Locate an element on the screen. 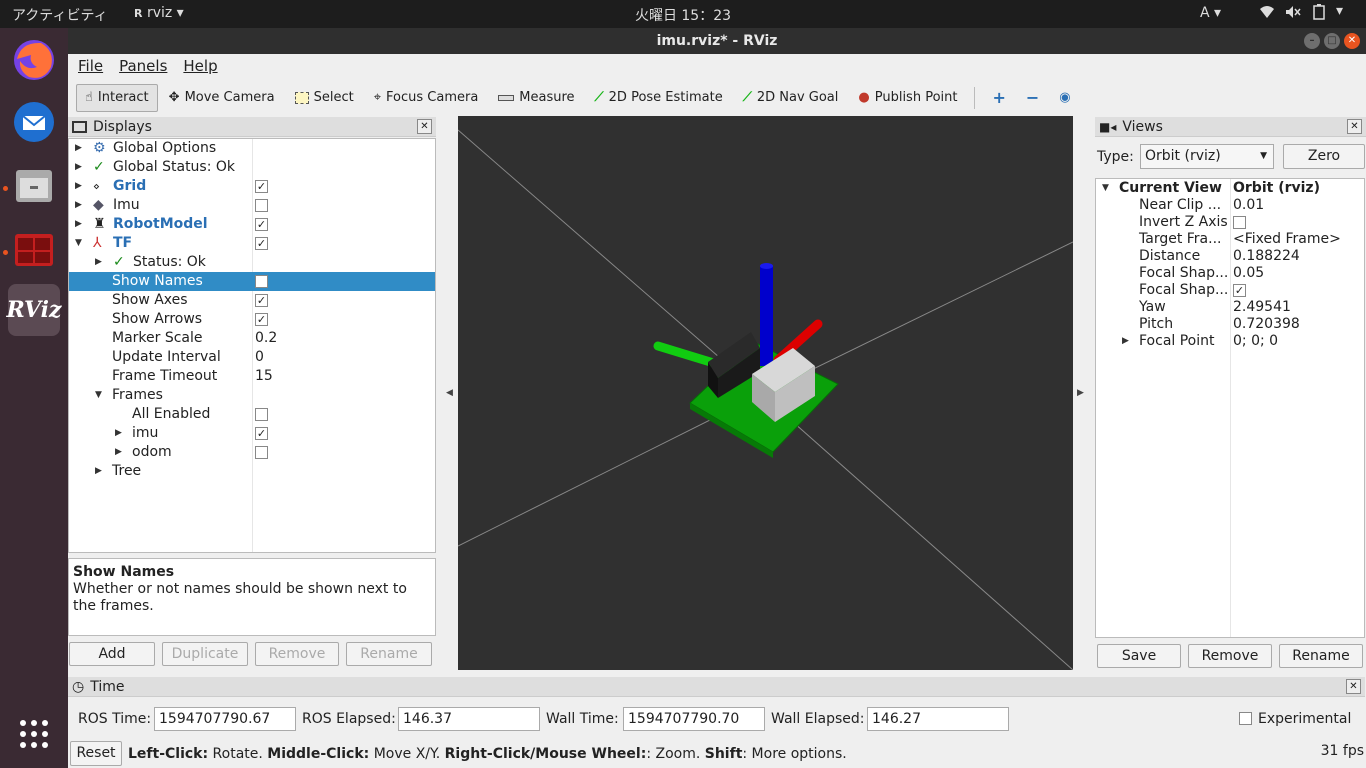 The width and height of the screenshot is (1366, 768). tree-item-show-arrows: Show Arrows ✓ is located at coordinates (252, 319).